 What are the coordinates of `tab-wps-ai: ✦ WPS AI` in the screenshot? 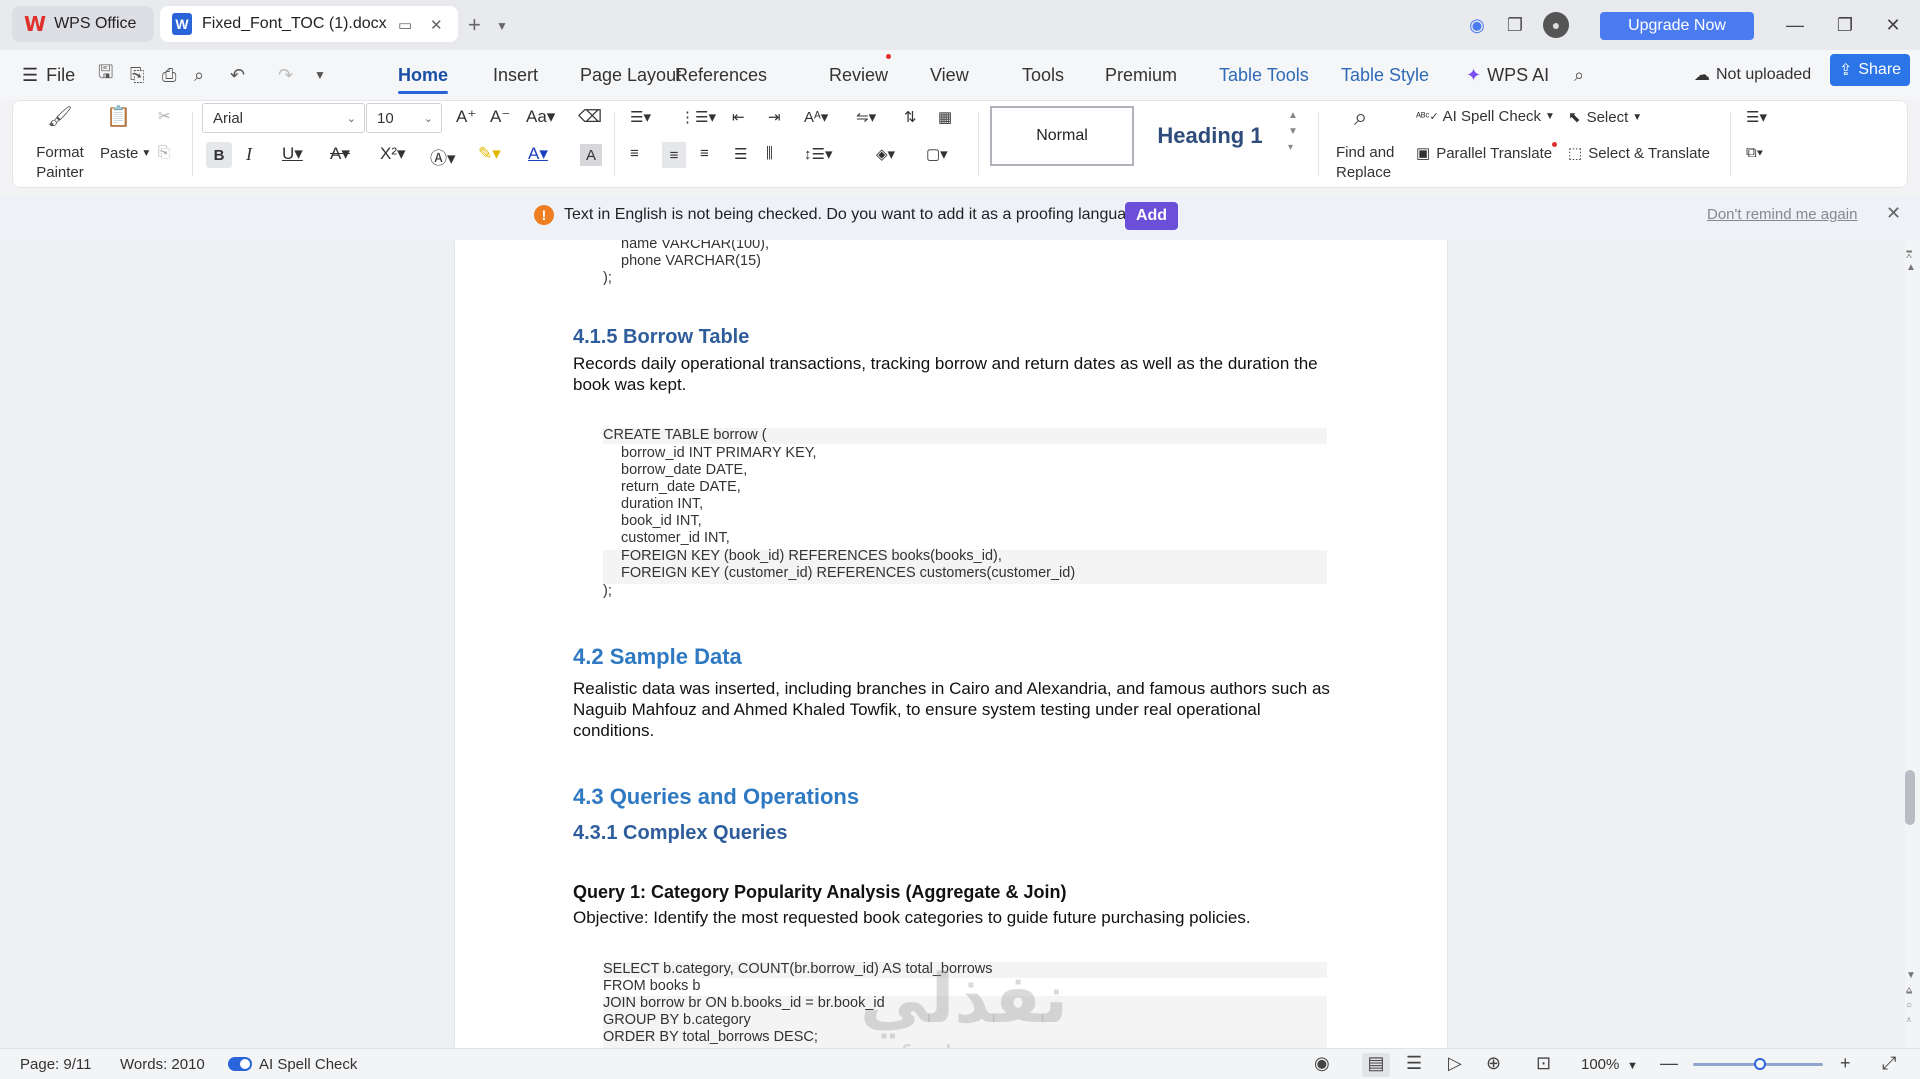 It's located at (1507, 75).